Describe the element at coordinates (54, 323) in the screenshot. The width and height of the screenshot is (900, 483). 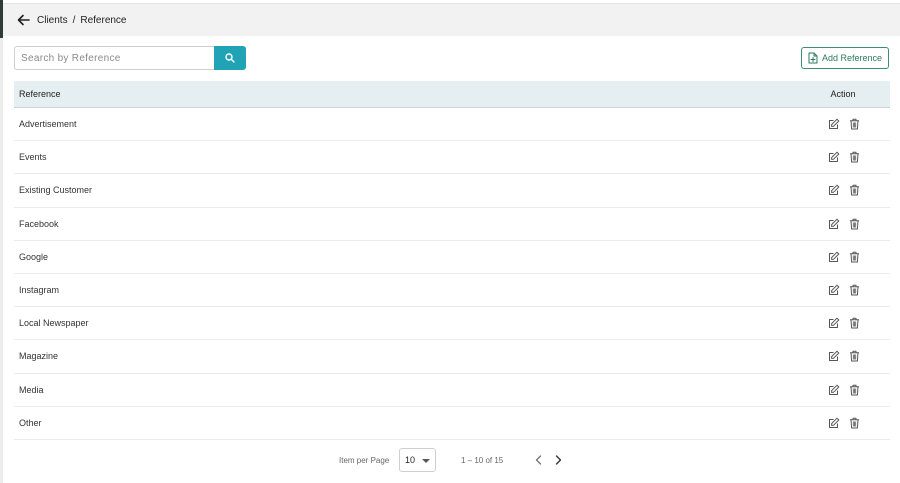
I see `reference-name: Local Newspaper` at that location.